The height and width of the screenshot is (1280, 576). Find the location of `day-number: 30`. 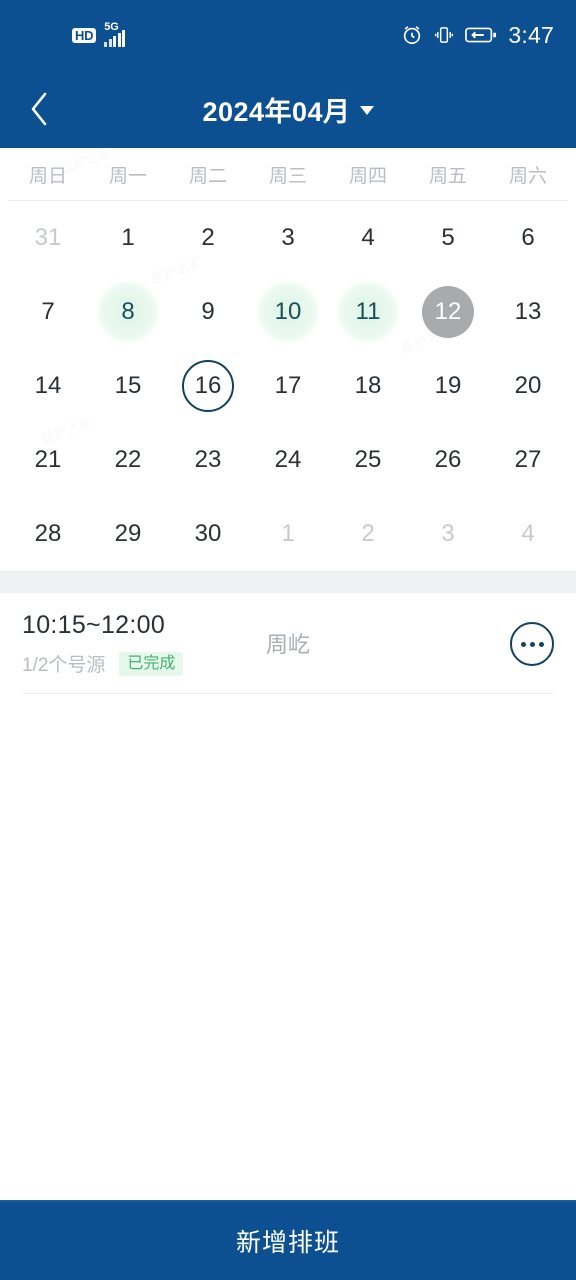

day-number: 30 is located at coordinates (208, 533).